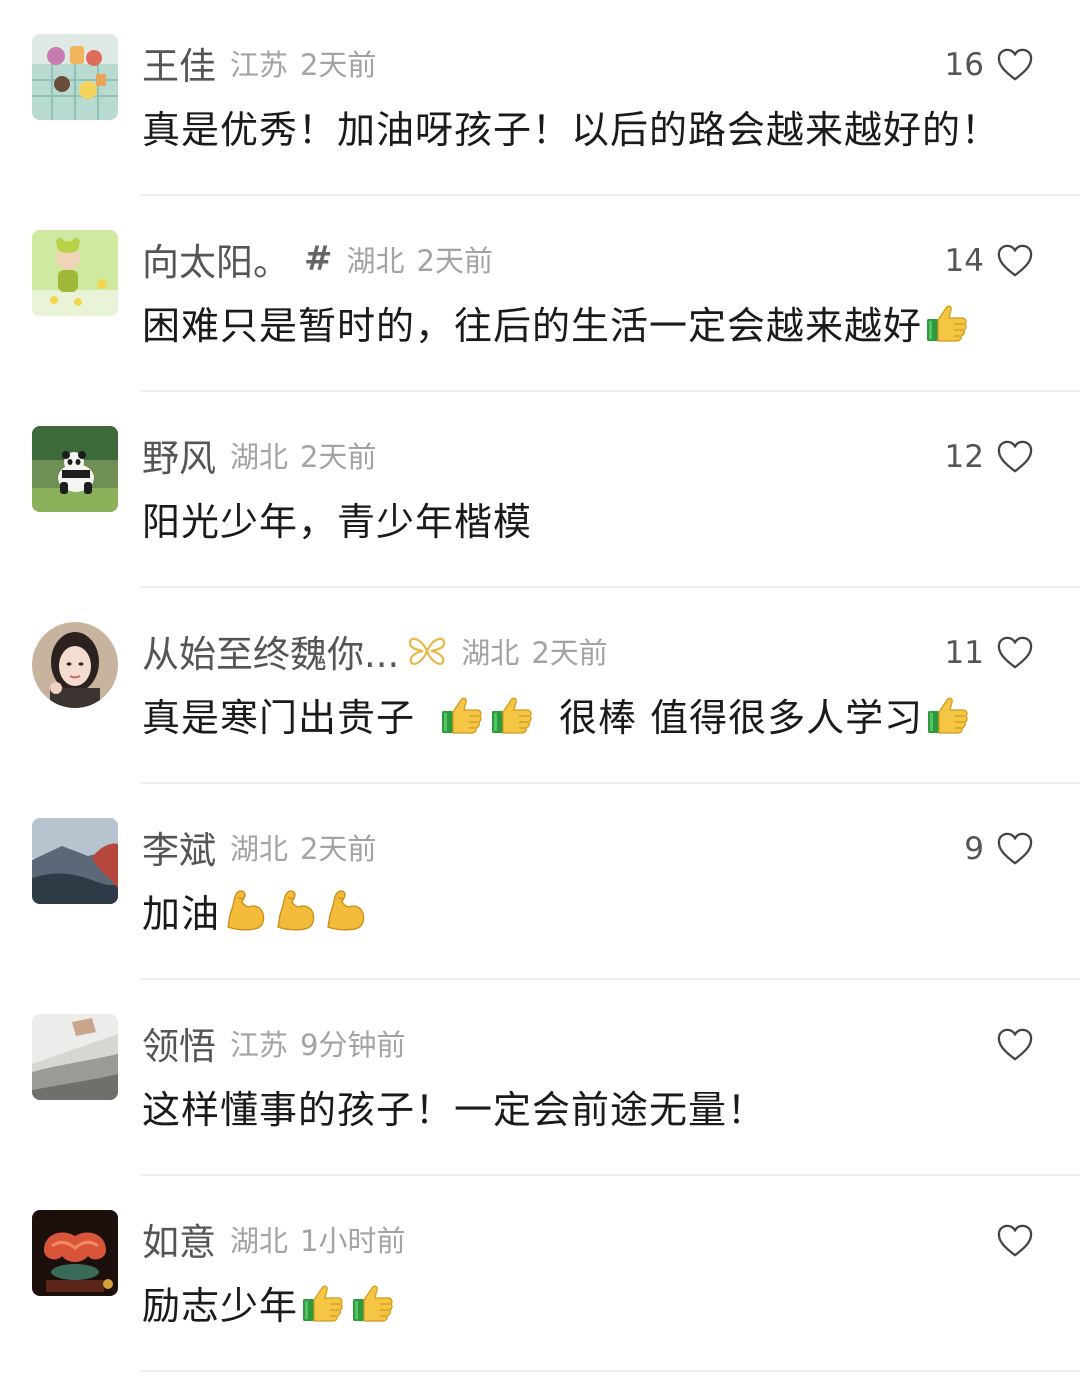 Image resolution: width=1080 pixels, height=1383 pixels. What do you see at coordinates (964, 653) in the screenshot?
I see `like-count: 11` at bounding box center [964, 653].